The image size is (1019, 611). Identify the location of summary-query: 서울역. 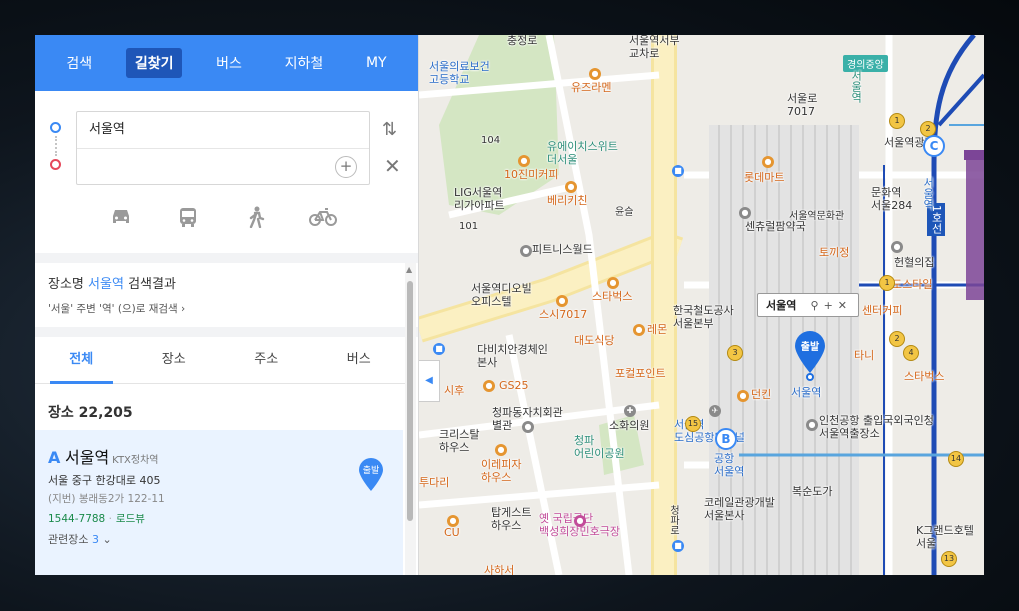
(106, 284).